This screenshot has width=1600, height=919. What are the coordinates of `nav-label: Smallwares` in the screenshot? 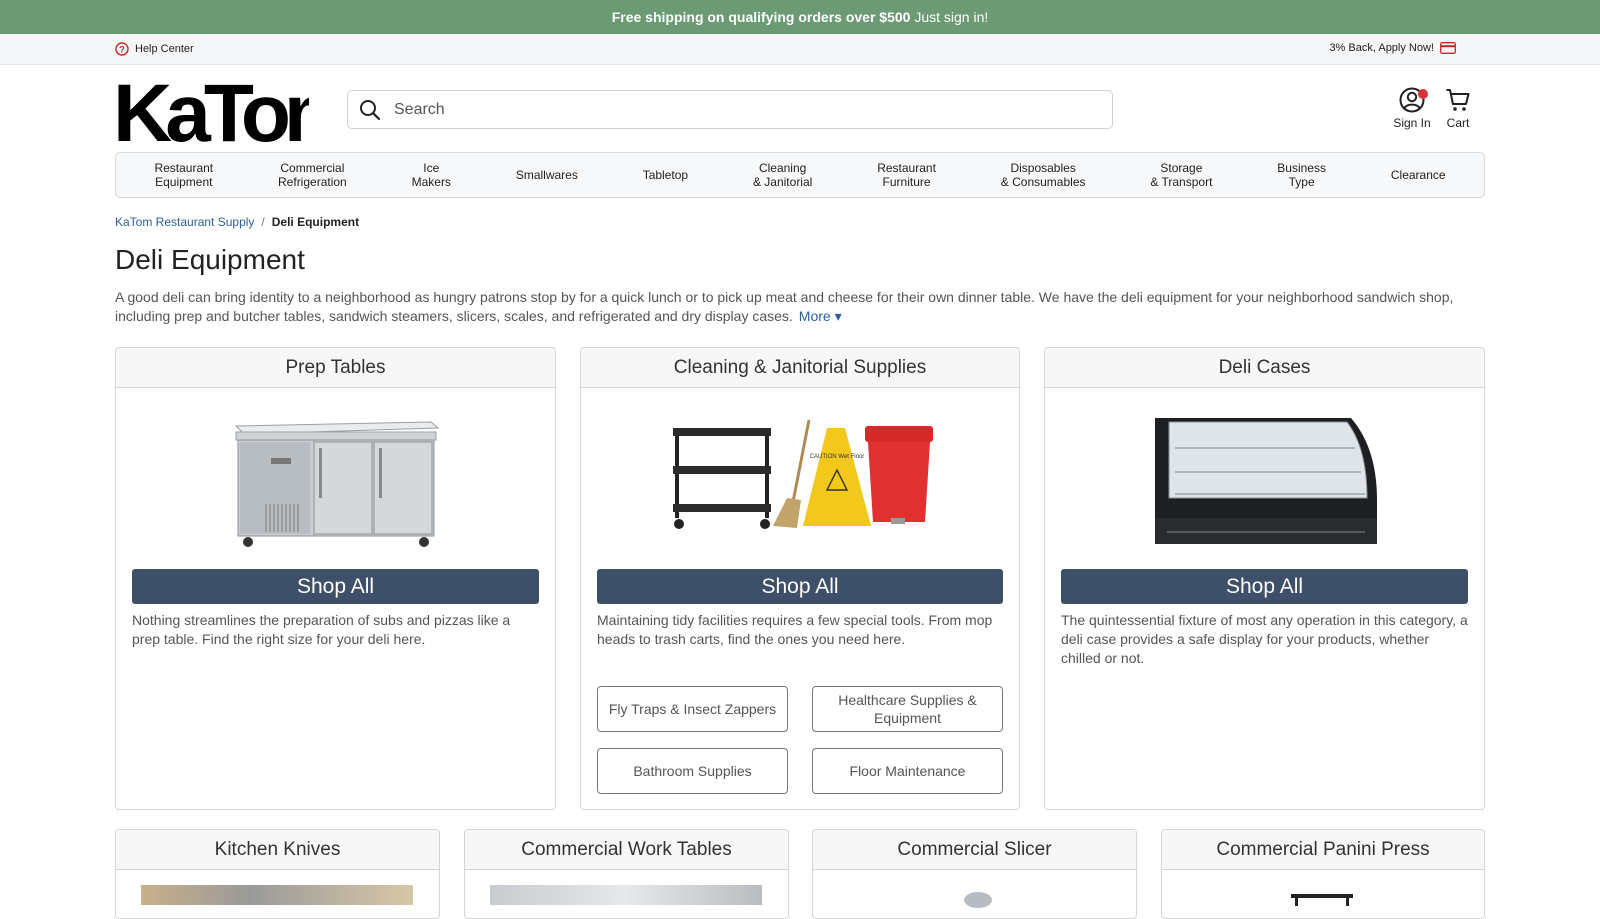 It's located at (546, 175).